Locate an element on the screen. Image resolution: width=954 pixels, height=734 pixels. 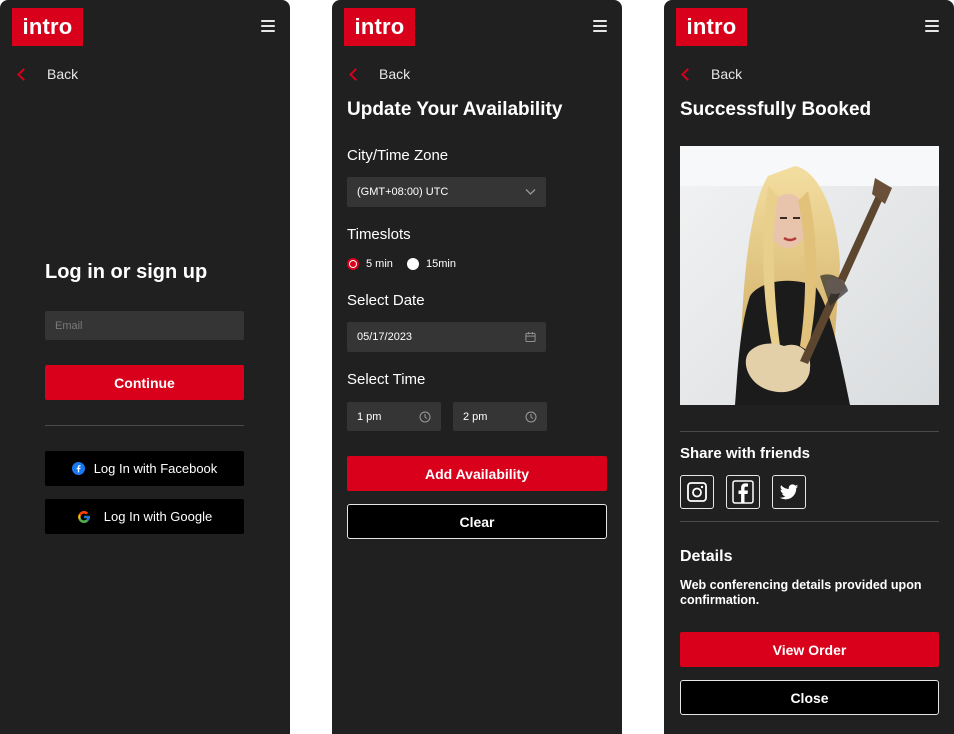
clear-button: Clear is located at coordinates (477, 521).